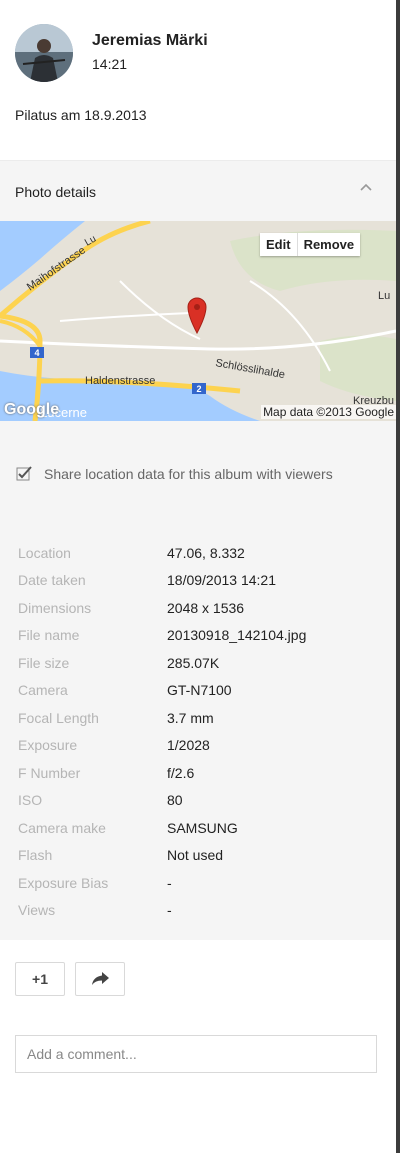 The width and height of the screenshot is (405, 1153). I want to click on metadata-value: GT-N7100, so click(199, 690).